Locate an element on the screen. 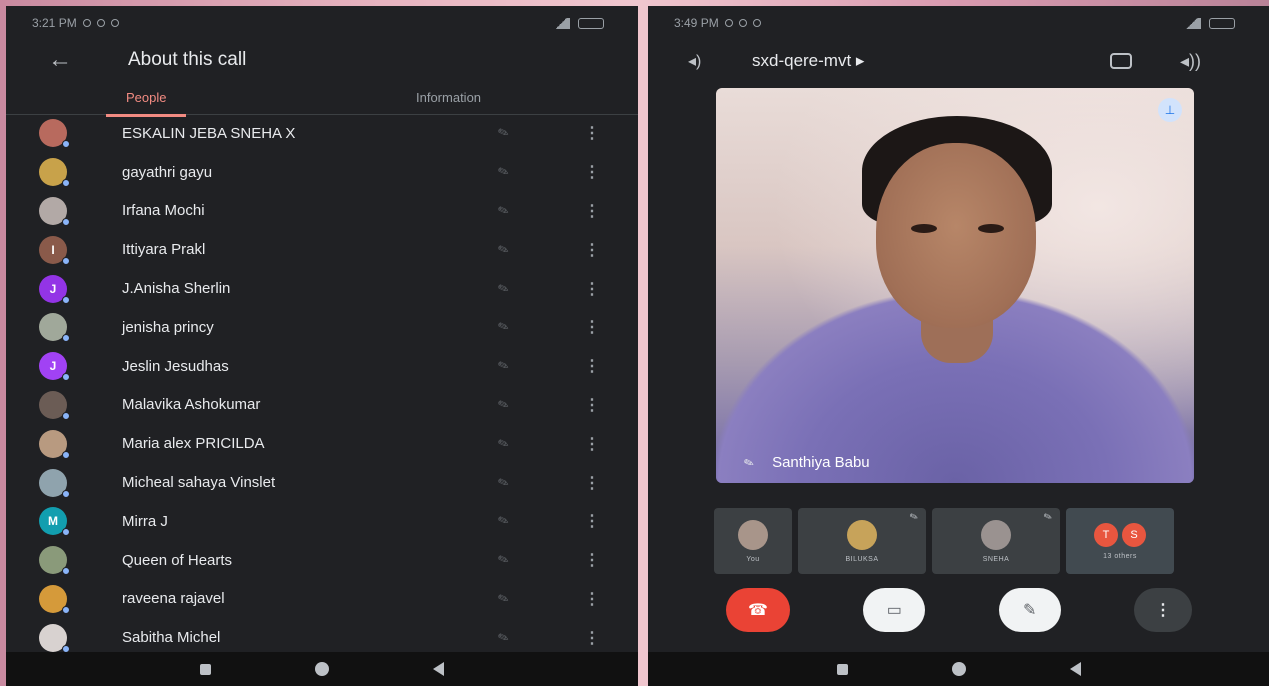 This screenshot has height=686, width=1269. audio-output-icon: ◂) is located at coordinates (694, 61).